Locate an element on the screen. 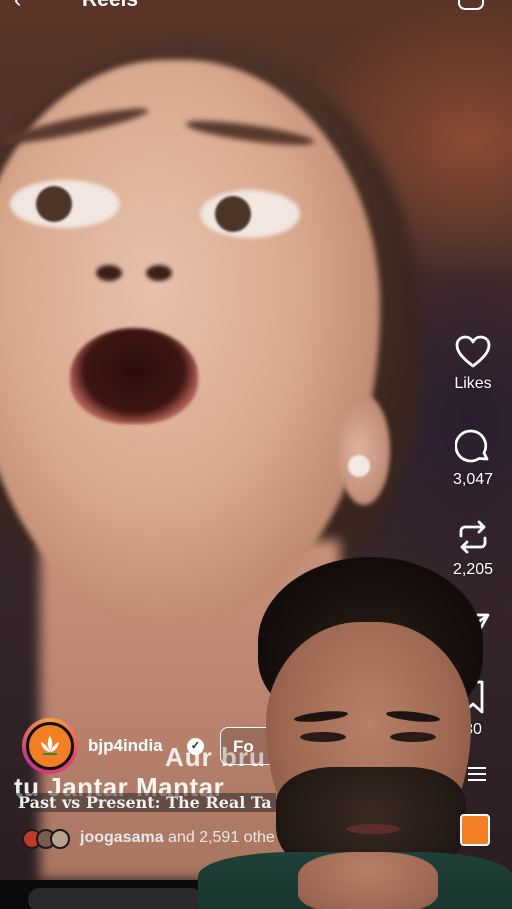 This screenshot has height=909, width=512. liked-by-user: joogasama is located at coordinates (122, 837).